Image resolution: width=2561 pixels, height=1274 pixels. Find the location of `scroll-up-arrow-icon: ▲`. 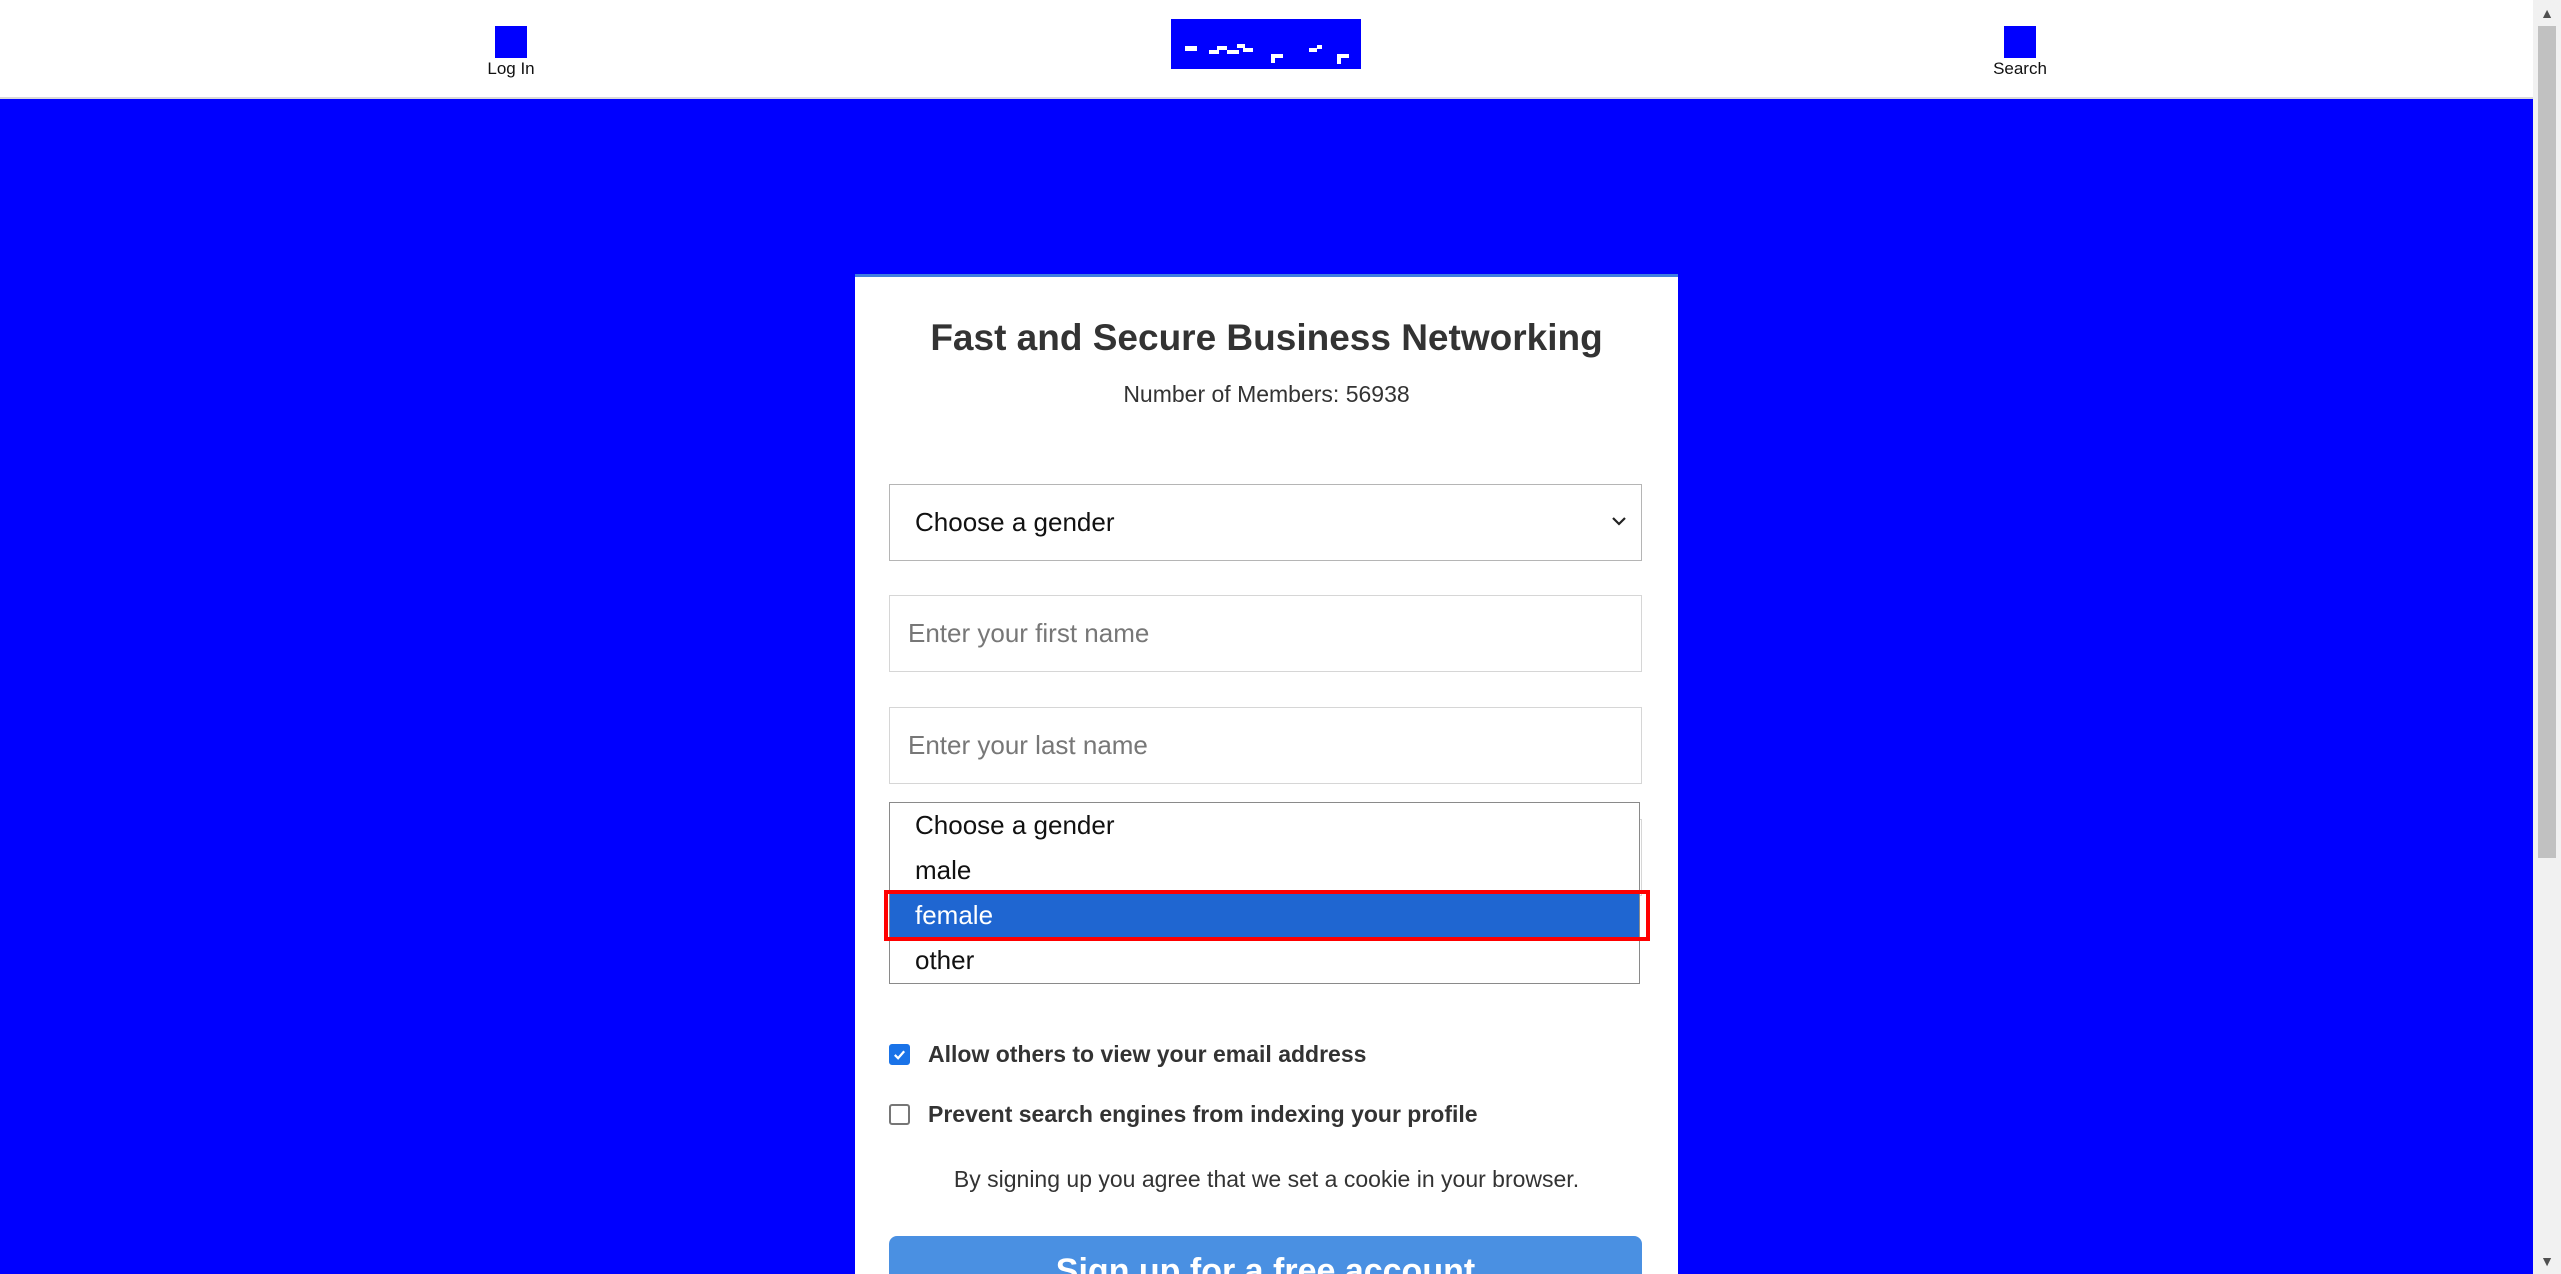

scroll-up-arrow-icon: ▲ is located at coordinates (2547, 13).